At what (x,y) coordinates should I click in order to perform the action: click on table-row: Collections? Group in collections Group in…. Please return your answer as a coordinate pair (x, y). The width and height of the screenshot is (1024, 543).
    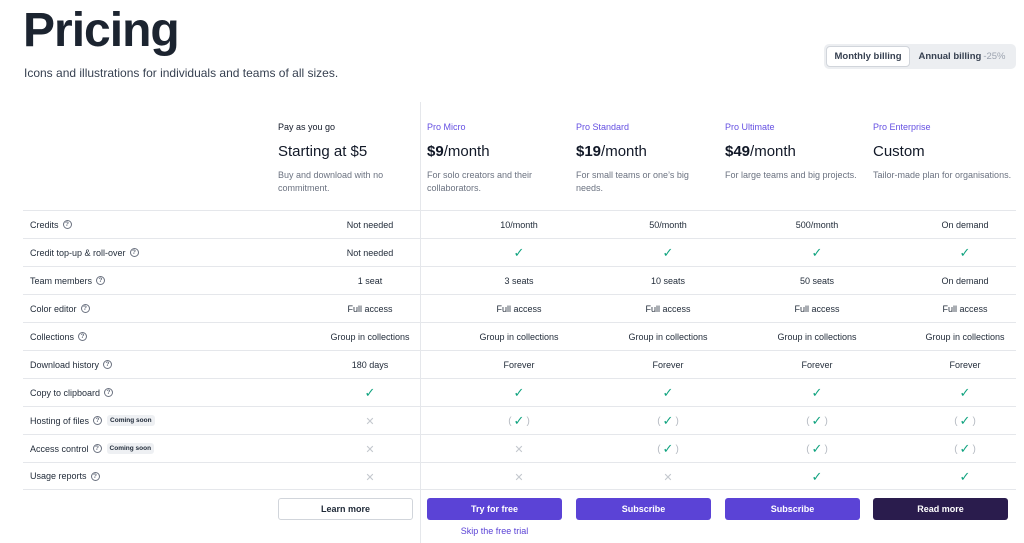
    Looking at the image, I should click on (519, 336).